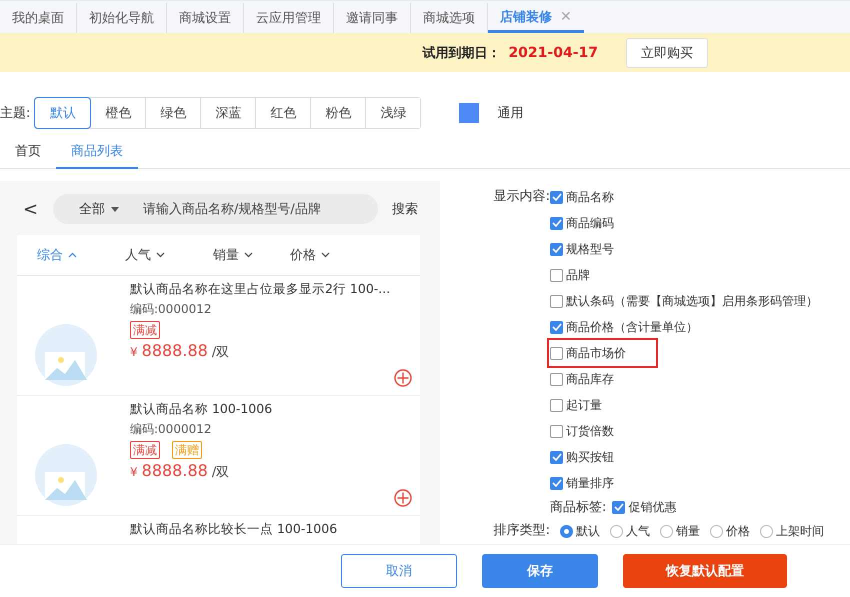 The image size is (850, 597). What do you see at coordinates (582, 379) in the screenshot?
I see `display-checkbox: 商品库存` at bounding box center [582, 379].